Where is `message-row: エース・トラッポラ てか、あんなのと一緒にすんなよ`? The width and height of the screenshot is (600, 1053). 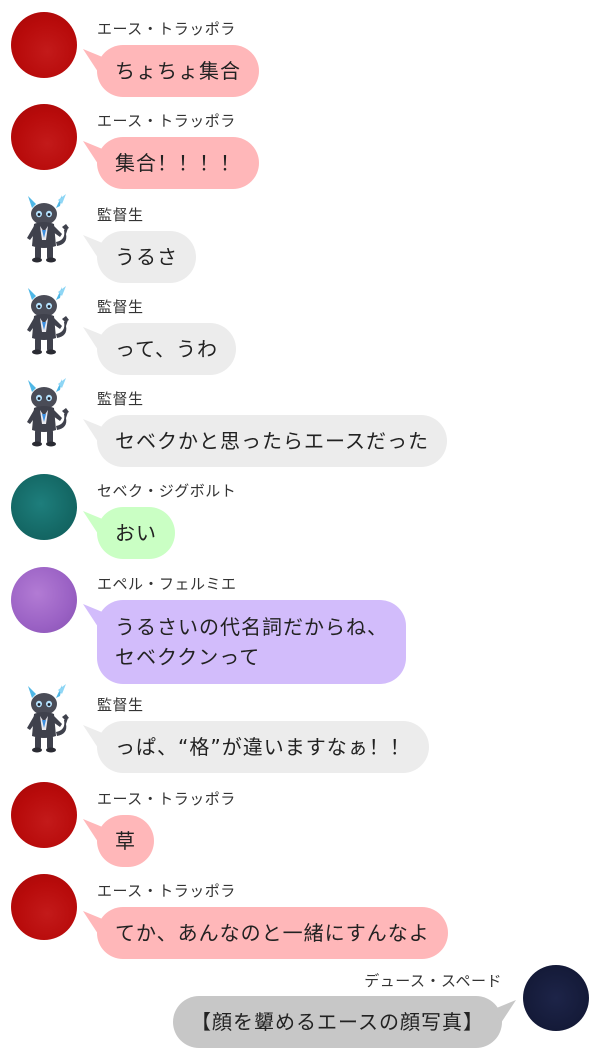 message-row: エース・トラッポラ てか、あんなのと一緒にすんなよ is located at coordinates (300, 911).